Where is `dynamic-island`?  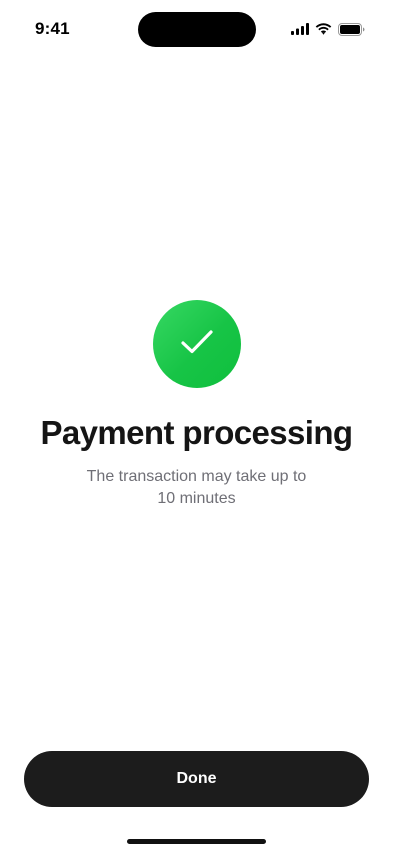 dynamic-island is located at coordinates (197, 29).